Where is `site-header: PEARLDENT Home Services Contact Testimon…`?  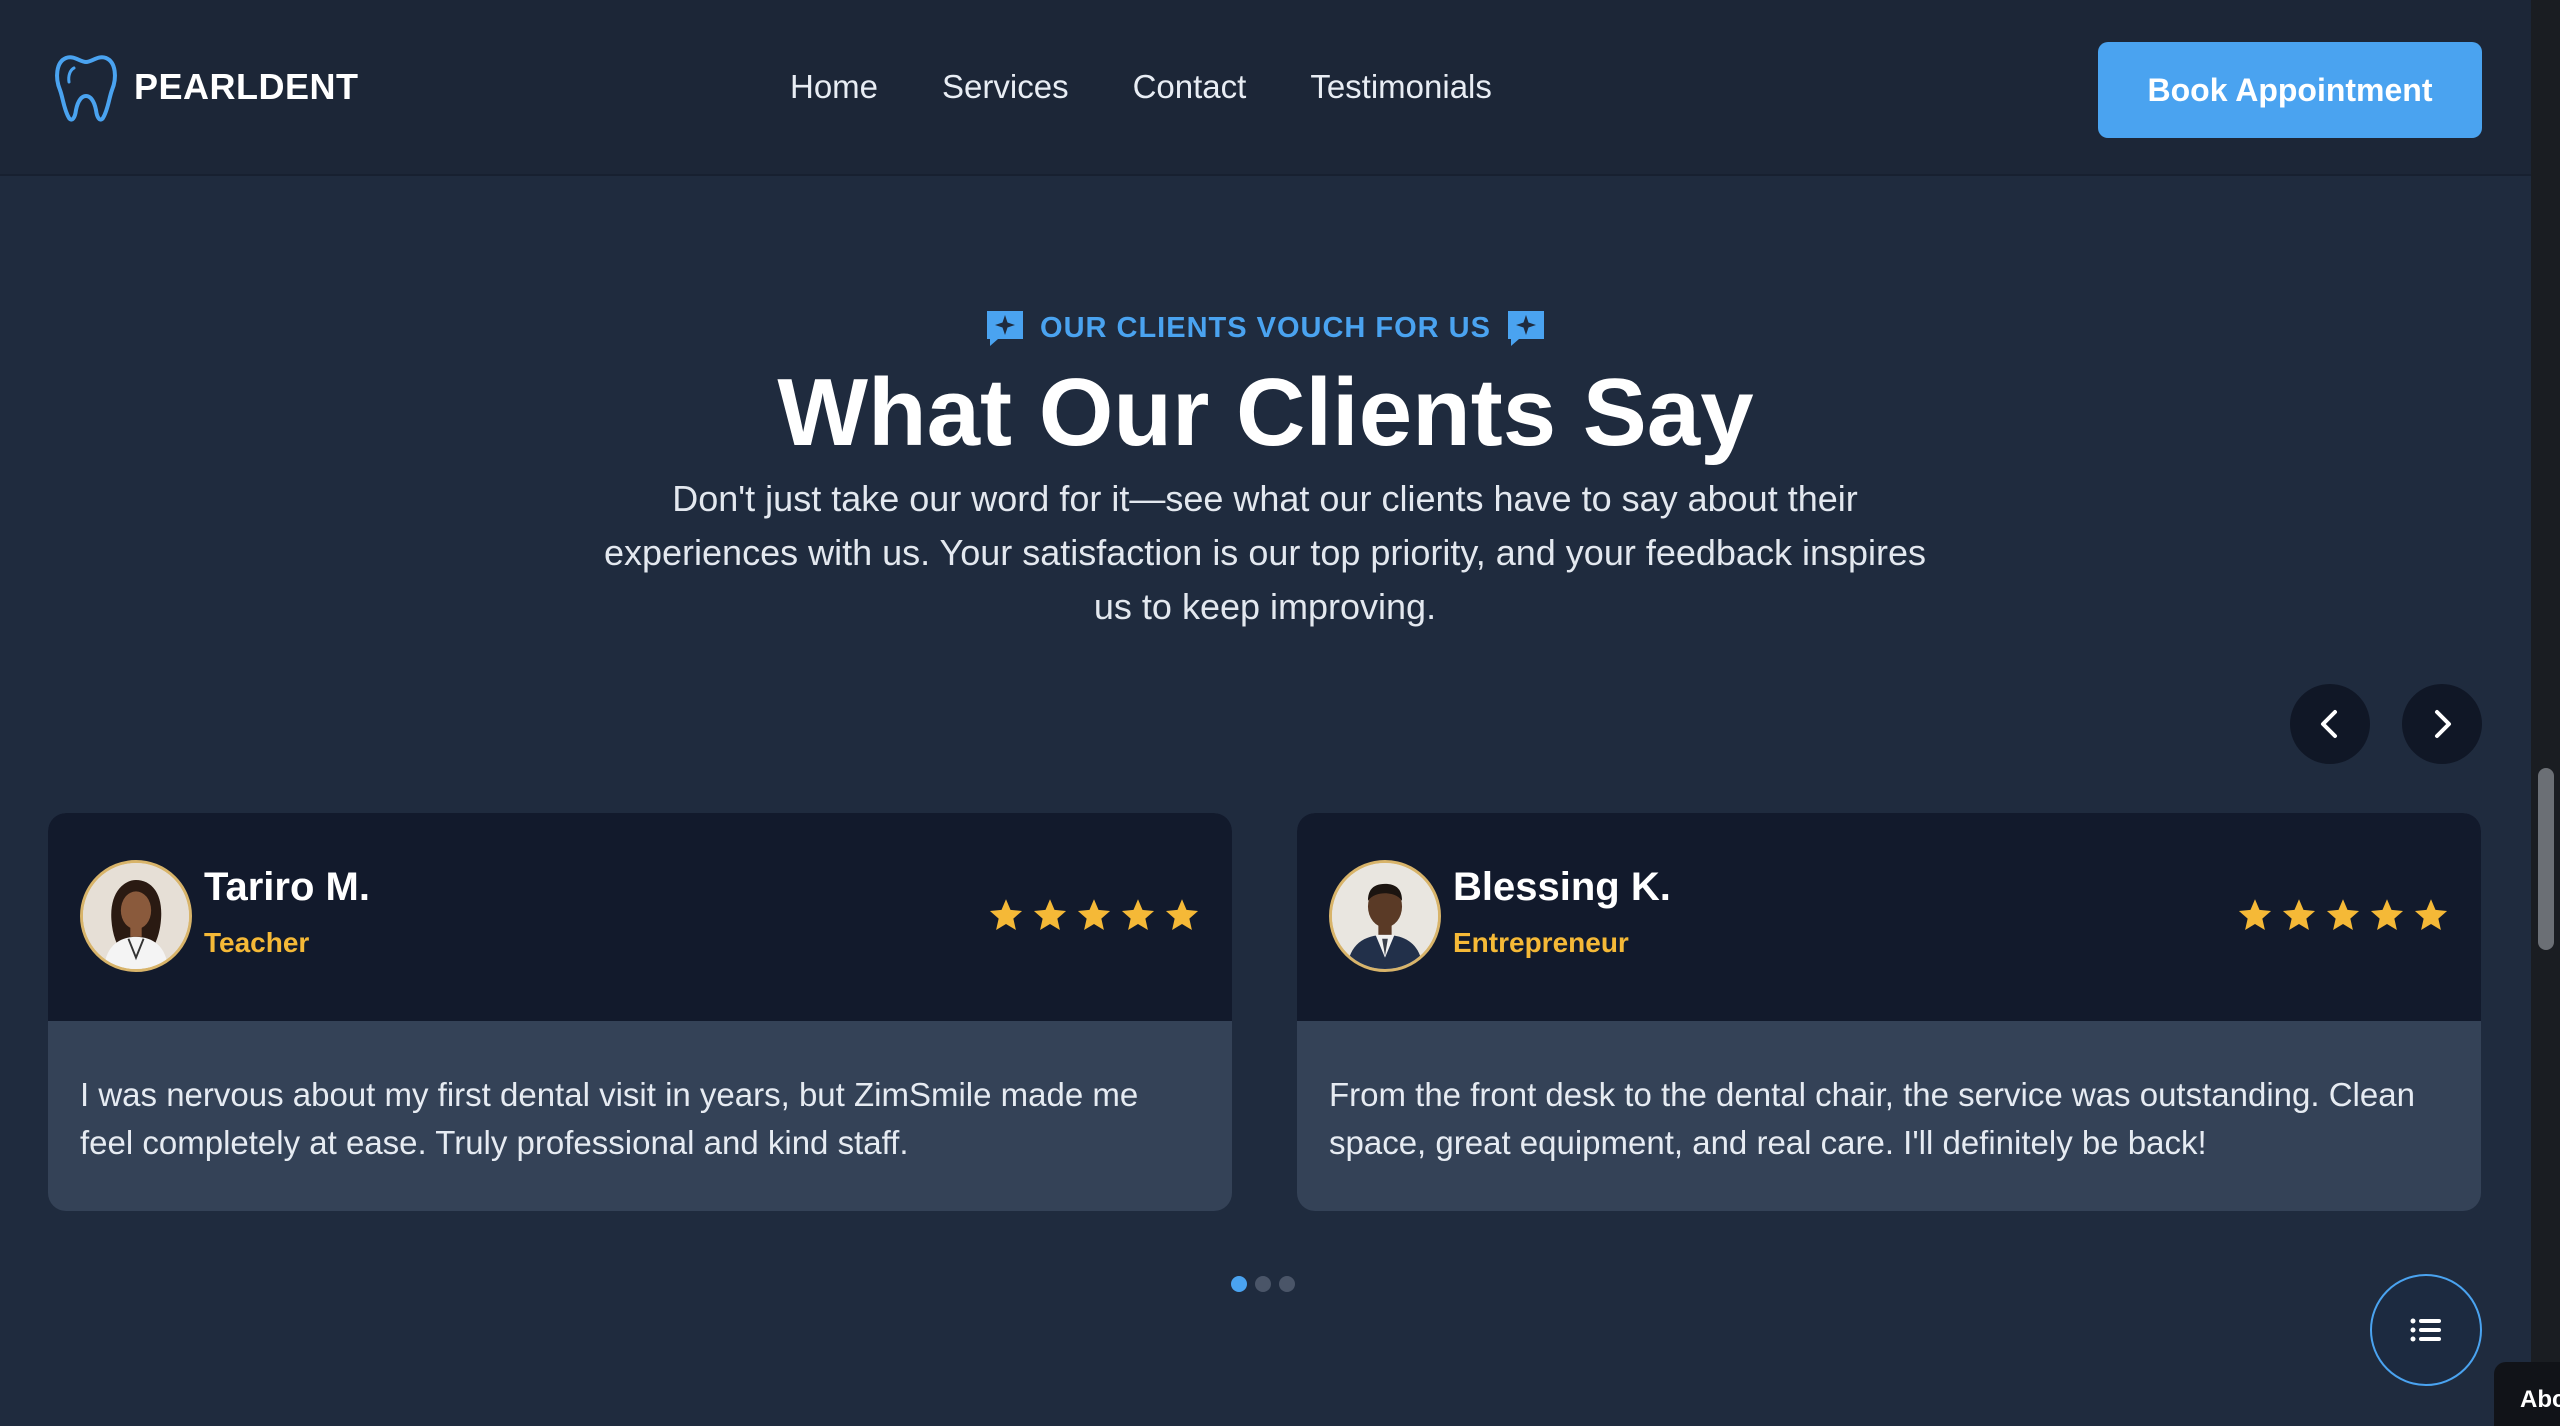 site-header: PEARLDENT Home Services Contact Testimon… is located at coordinates (1265, 88).